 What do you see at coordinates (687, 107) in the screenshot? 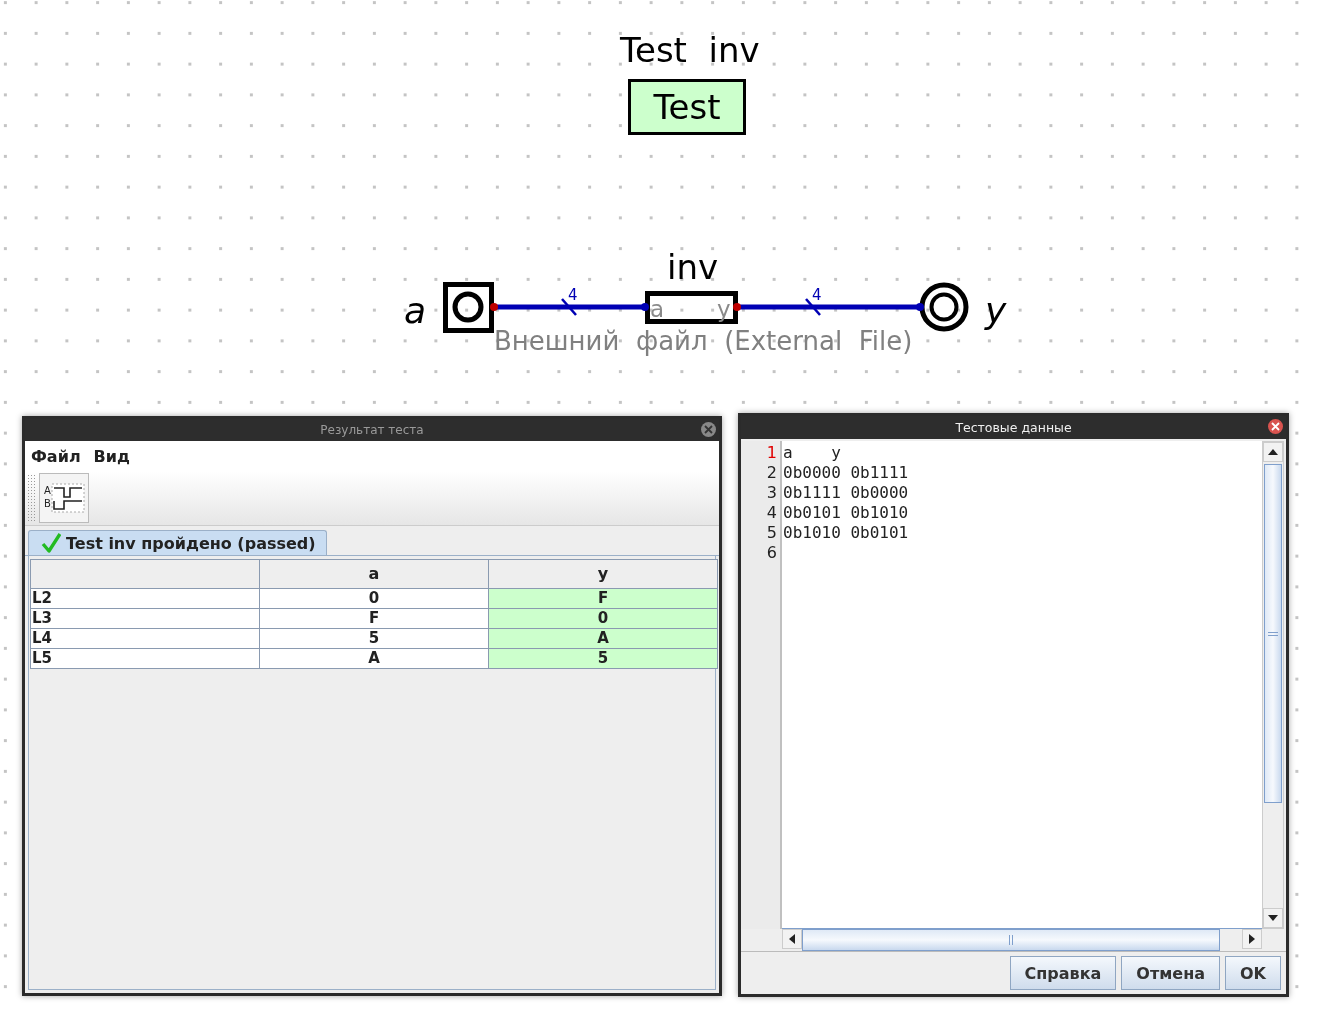
I see `test-button: Test` at bounding box center [687, 107].